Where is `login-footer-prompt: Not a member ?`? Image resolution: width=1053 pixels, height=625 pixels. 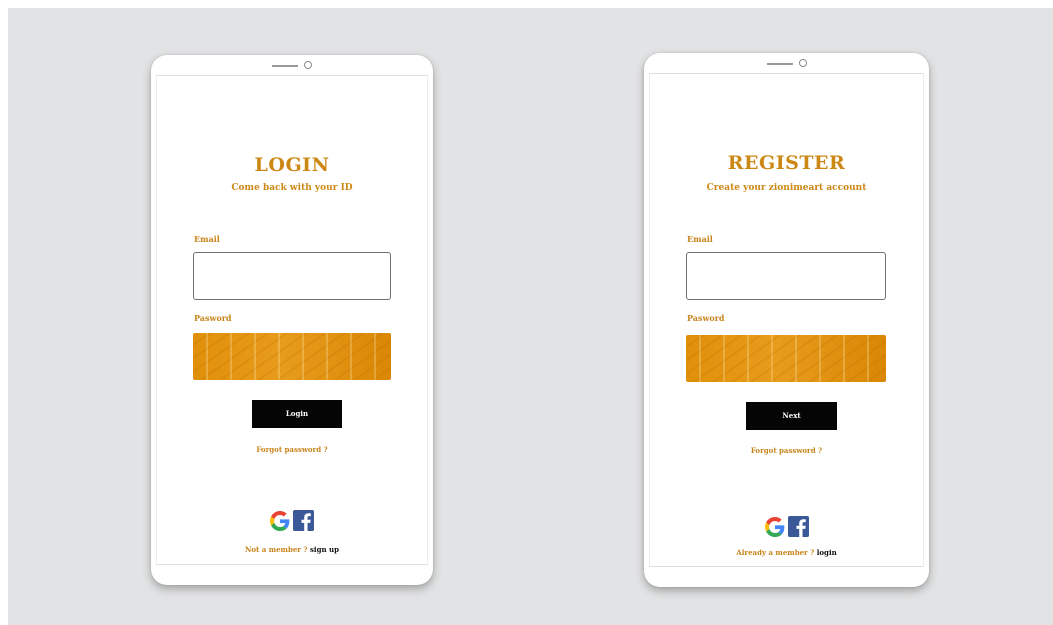
login-footer-prompt: Not a member ? is located at coordinates (276, 549).